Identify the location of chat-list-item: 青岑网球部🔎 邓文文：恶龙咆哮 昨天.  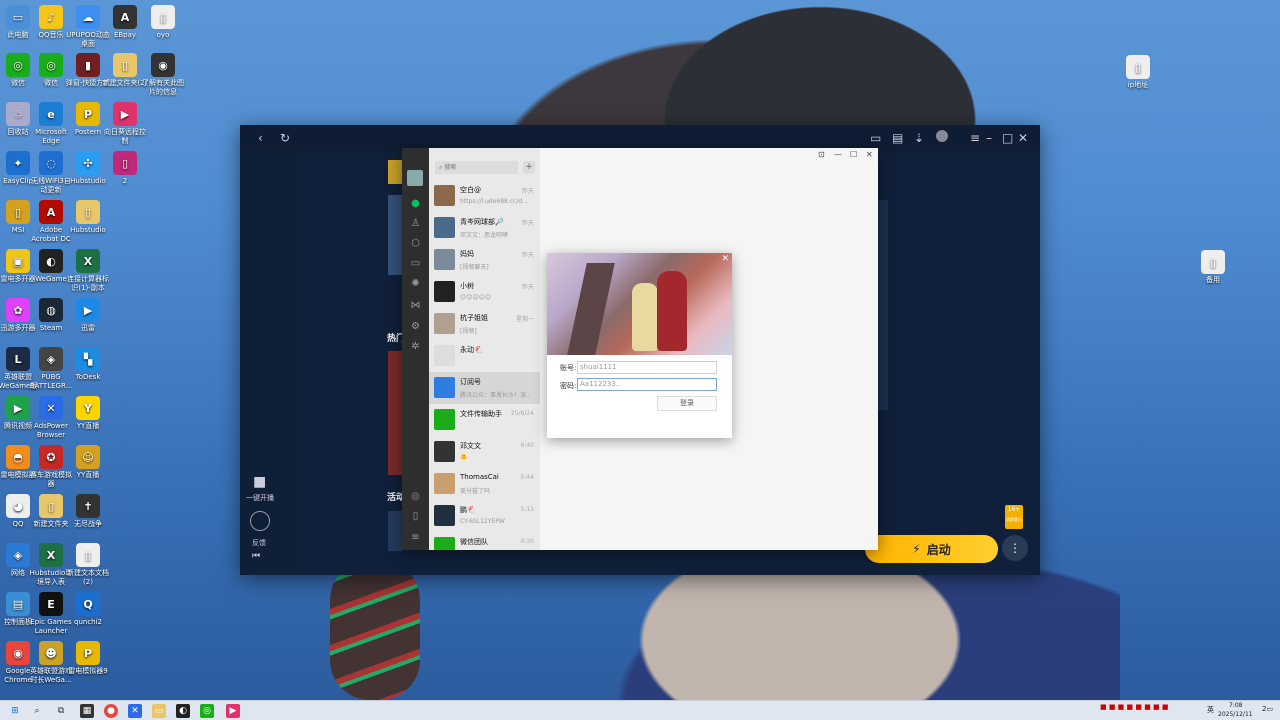
(484, 228).